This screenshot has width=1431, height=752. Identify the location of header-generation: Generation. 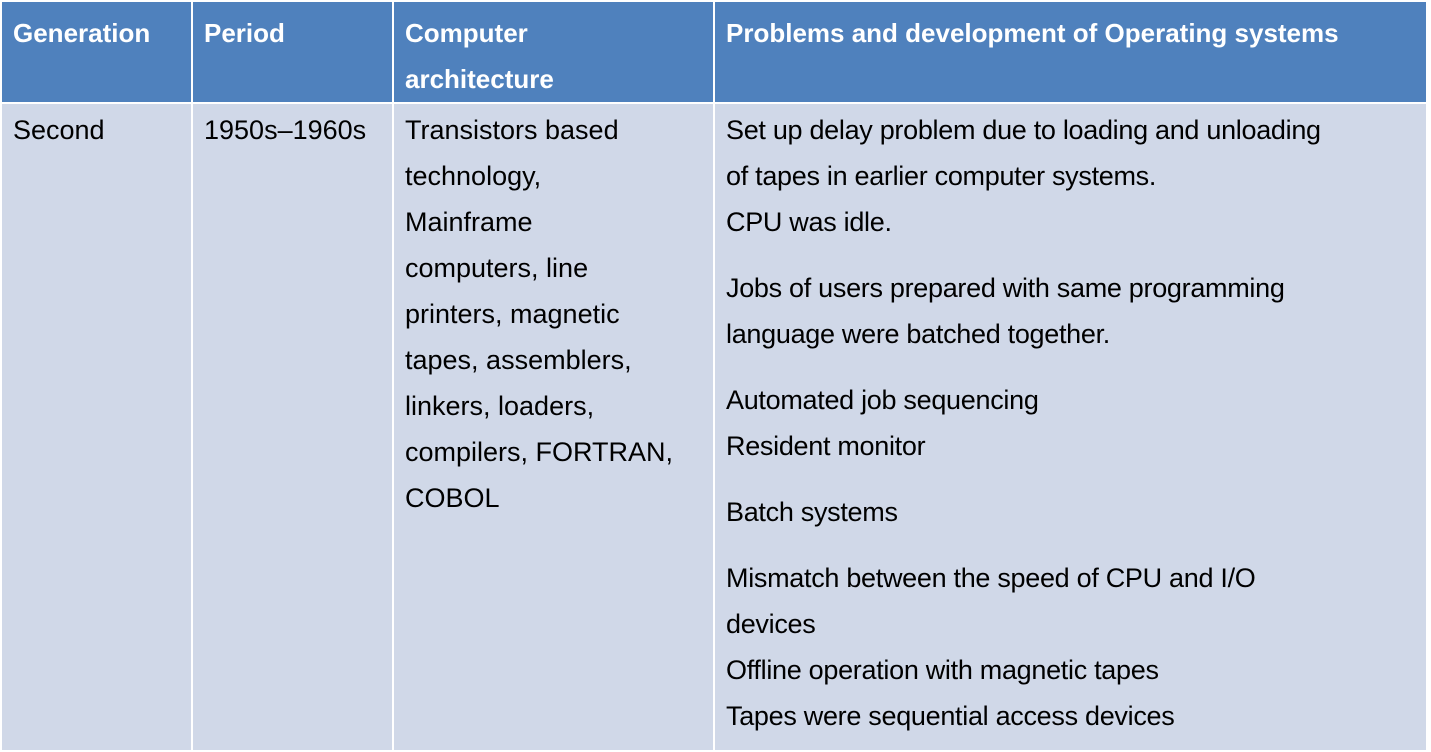
(96, 52).